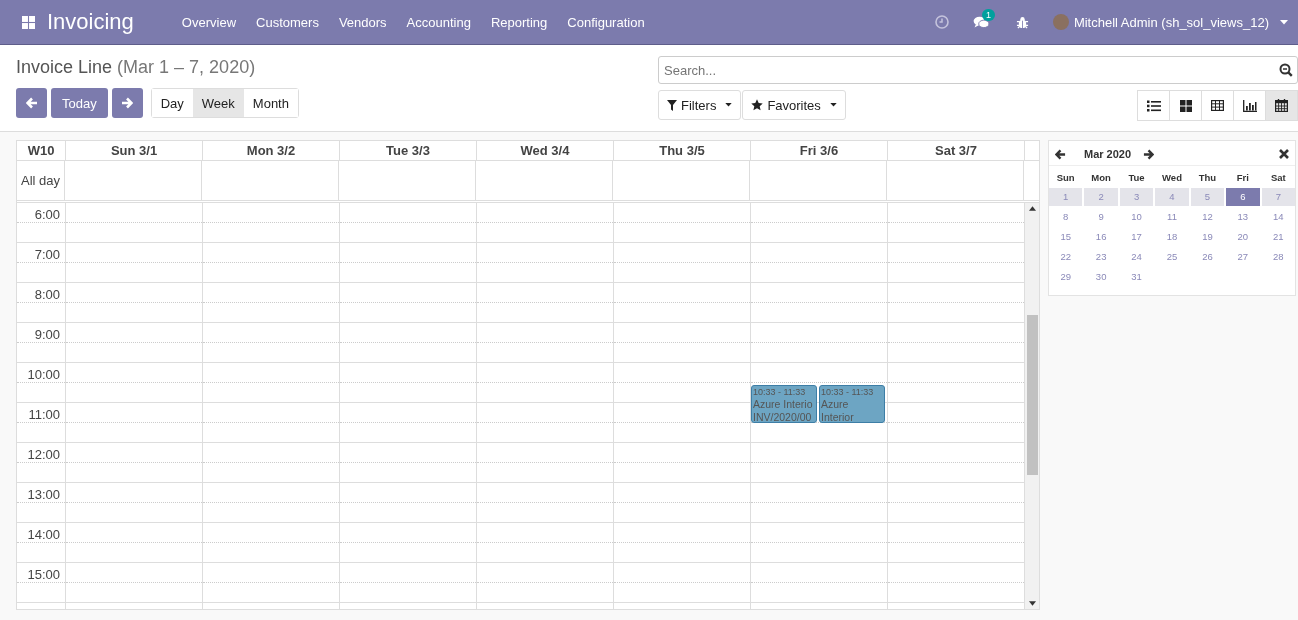 This screenshot has height=620, width=1298. I want to click on calendar-day: 31, so click(1136, 277).